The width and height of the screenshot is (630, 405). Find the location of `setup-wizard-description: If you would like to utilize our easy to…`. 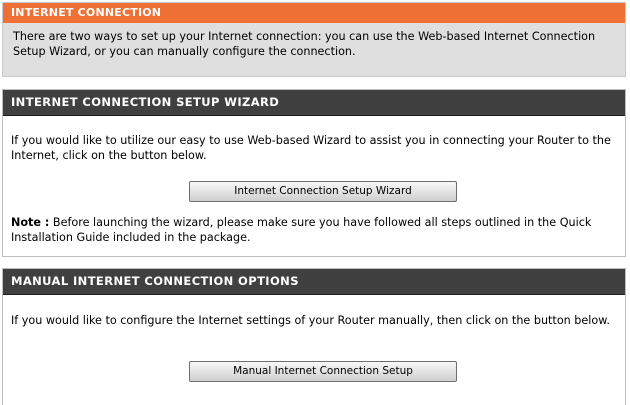

setup-wizard-description: If you would like to utilize our easy to… is located at coordinates (311, 148).